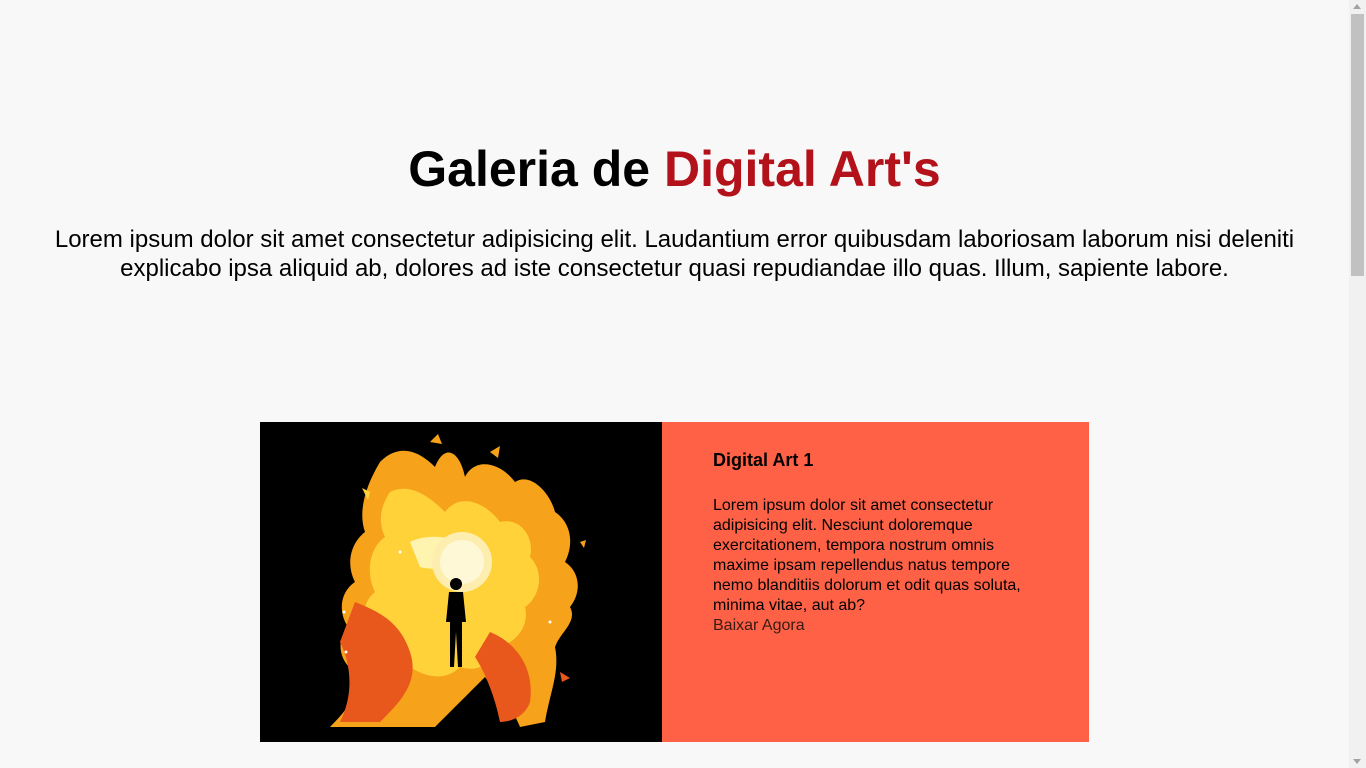 This screenshot has width=1366, height=768. I want to click on page-title: Galeria de Digital Art's, so click(674, 169).